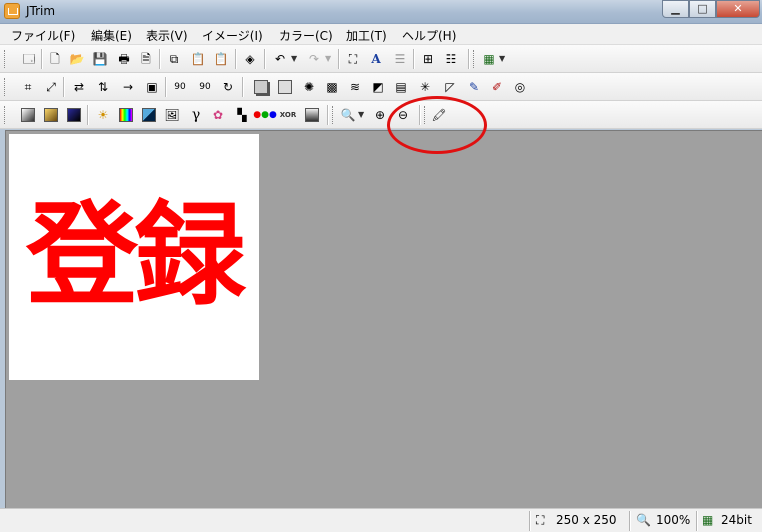 This screenshot has width=762, height=532. Describe the element at coordinates (497, 87) in the screenshot. I see `erase-icon: ✐` at that location.